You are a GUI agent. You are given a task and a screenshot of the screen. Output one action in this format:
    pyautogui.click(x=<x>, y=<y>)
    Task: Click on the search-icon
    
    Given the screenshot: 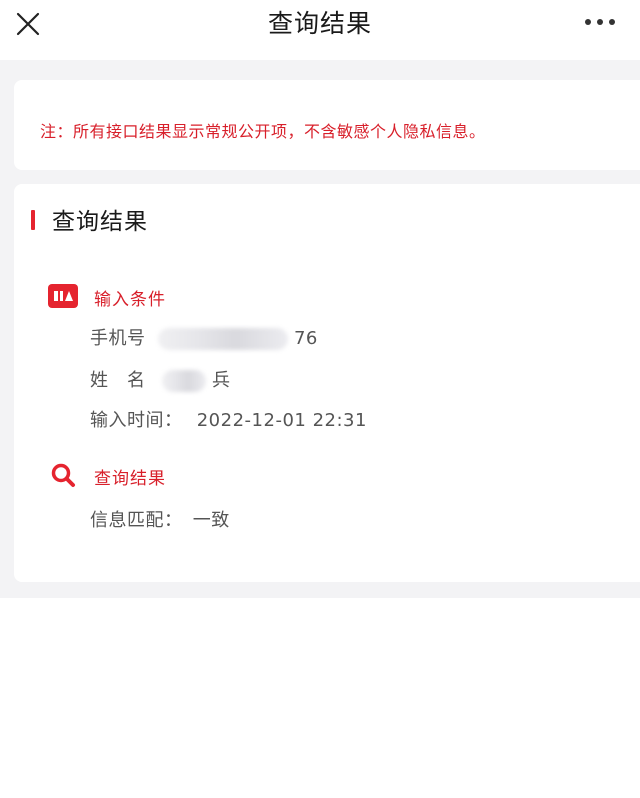 What is the action you would take?
    pyautogui.click(x=63, y=475)
    